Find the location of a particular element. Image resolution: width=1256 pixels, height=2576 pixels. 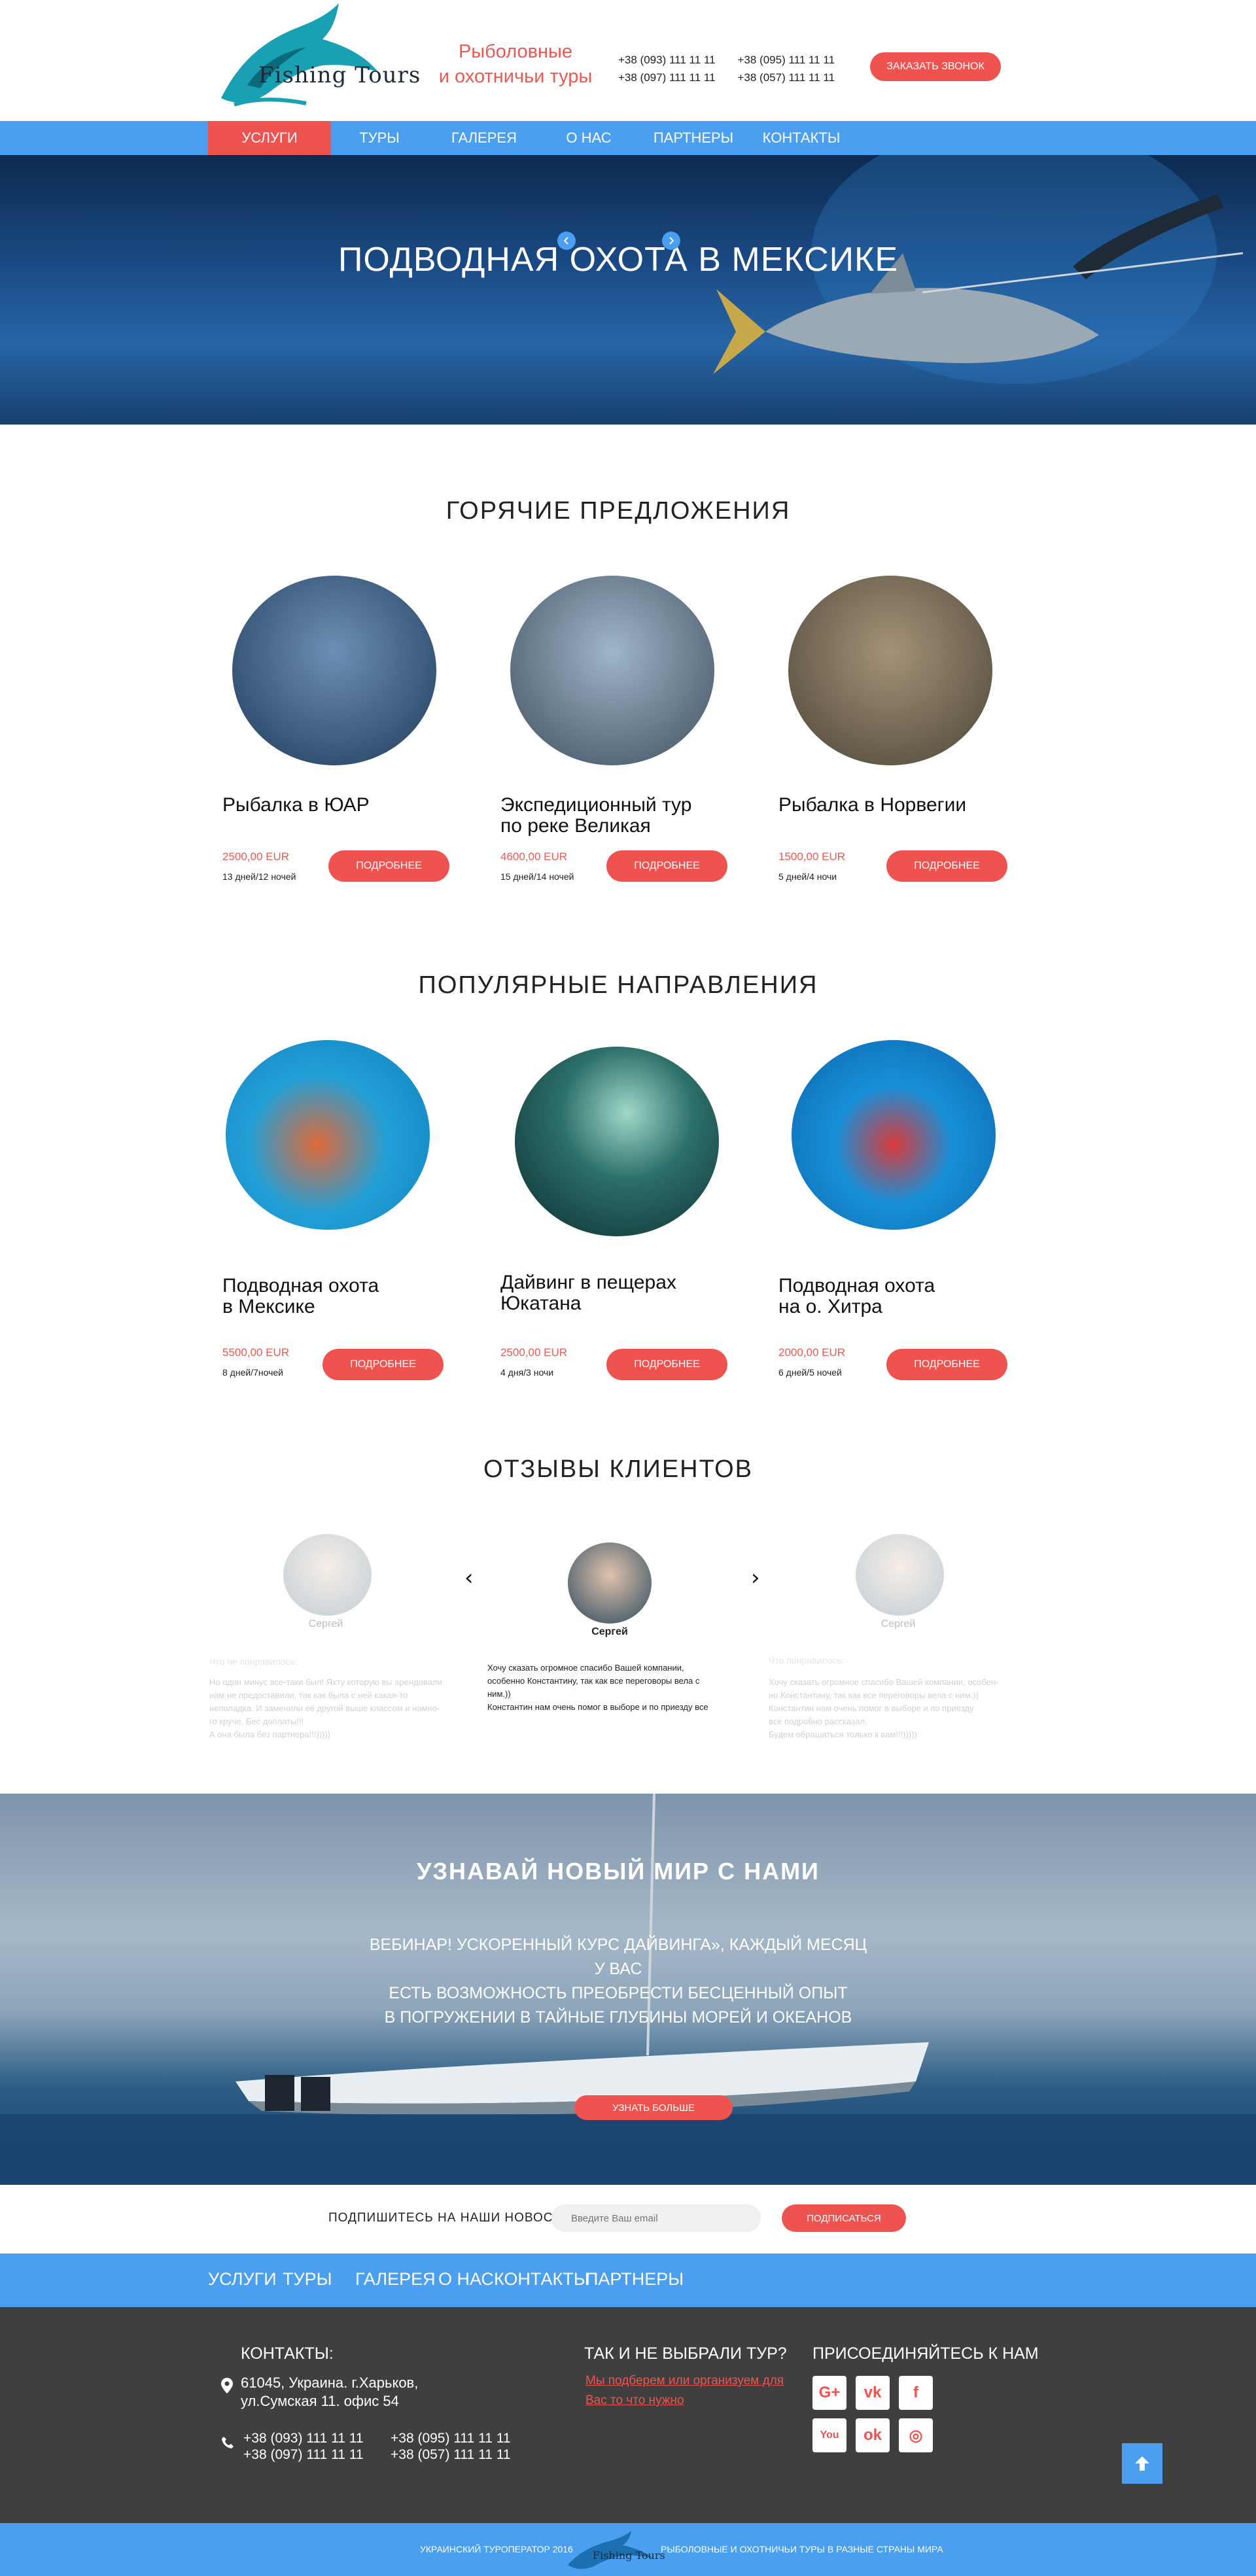

card-price: 2000,00 EUR is located at coordinates (812, 1352).